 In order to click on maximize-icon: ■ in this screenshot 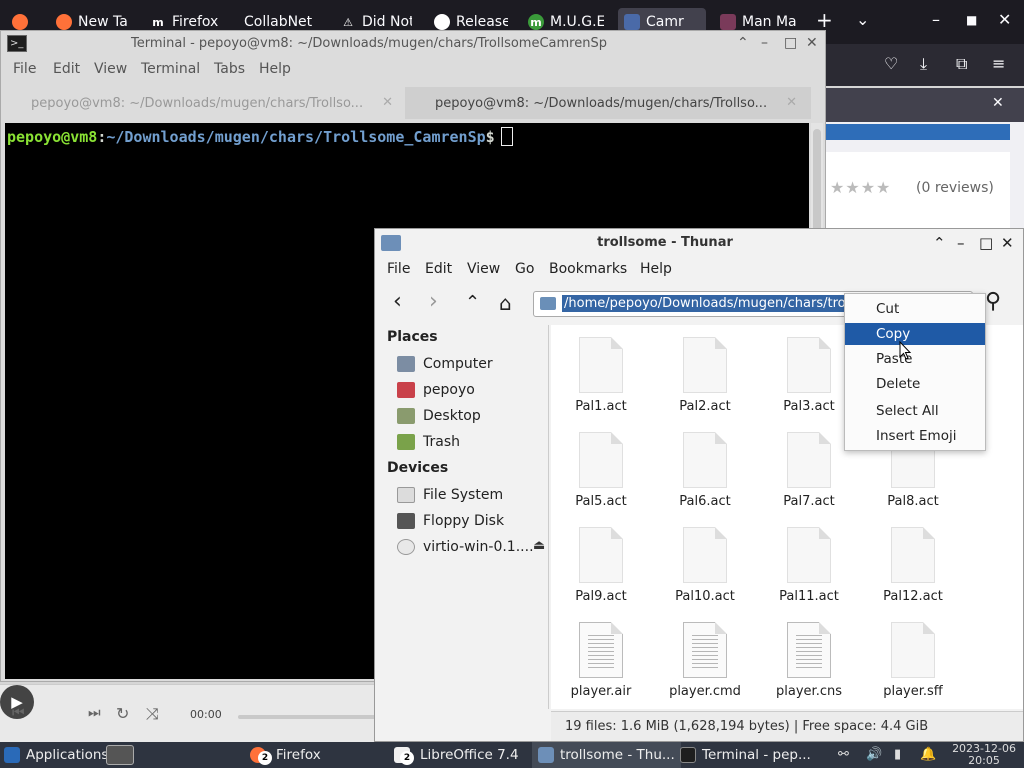, I will do `click(971, 20)`.